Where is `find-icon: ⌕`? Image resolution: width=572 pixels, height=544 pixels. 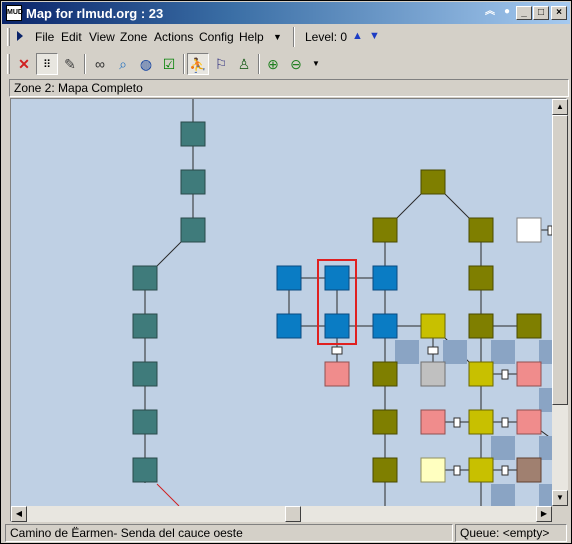 find-icon: ⌕ is located at coordinates (123, 64).